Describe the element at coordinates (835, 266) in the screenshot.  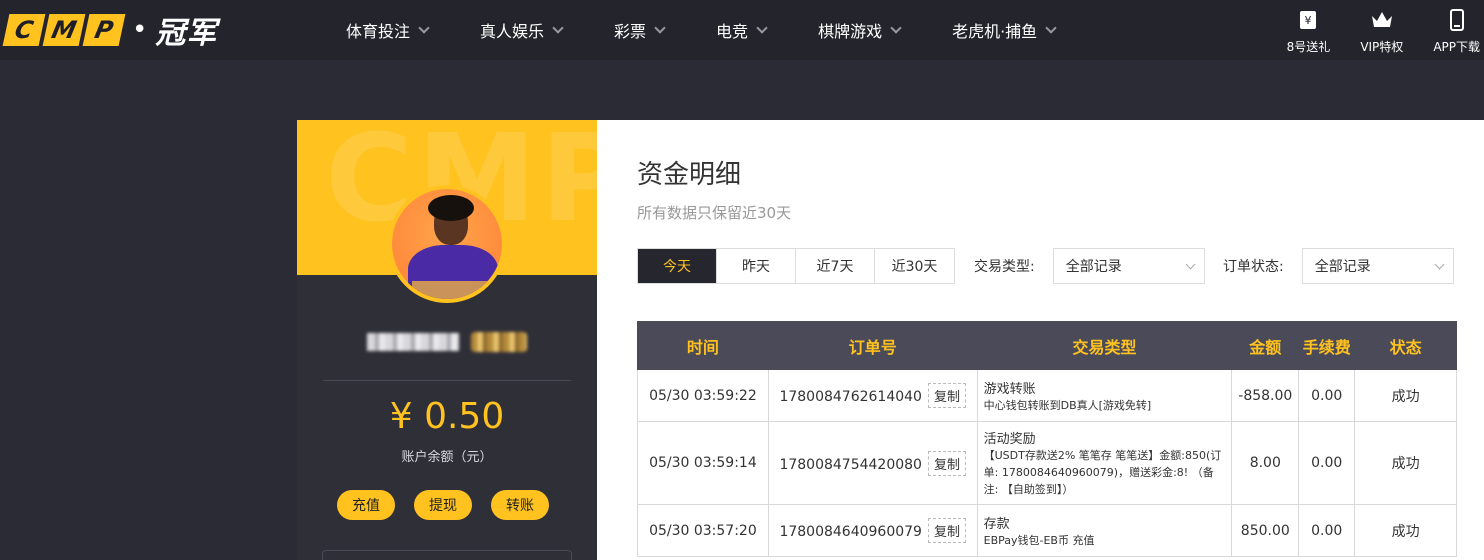
I see `tab-last-7-days: 近7天` at that location.